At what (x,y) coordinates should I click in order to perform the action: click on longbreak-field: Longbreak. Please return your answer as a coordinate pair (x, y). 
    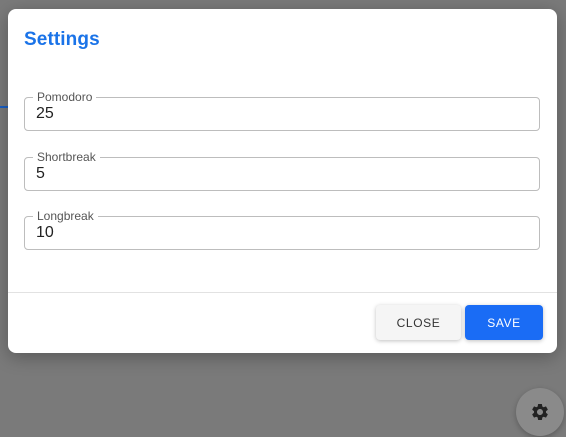
    Looking at the image, I should click on (282, 229).